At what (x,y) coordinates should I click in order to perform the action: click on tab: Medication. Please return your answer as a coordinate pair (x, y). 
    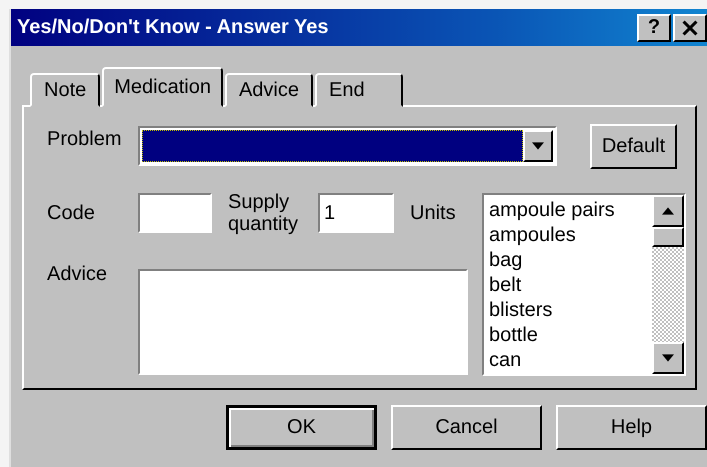
    Looking at the image, I should click on (162, 87).